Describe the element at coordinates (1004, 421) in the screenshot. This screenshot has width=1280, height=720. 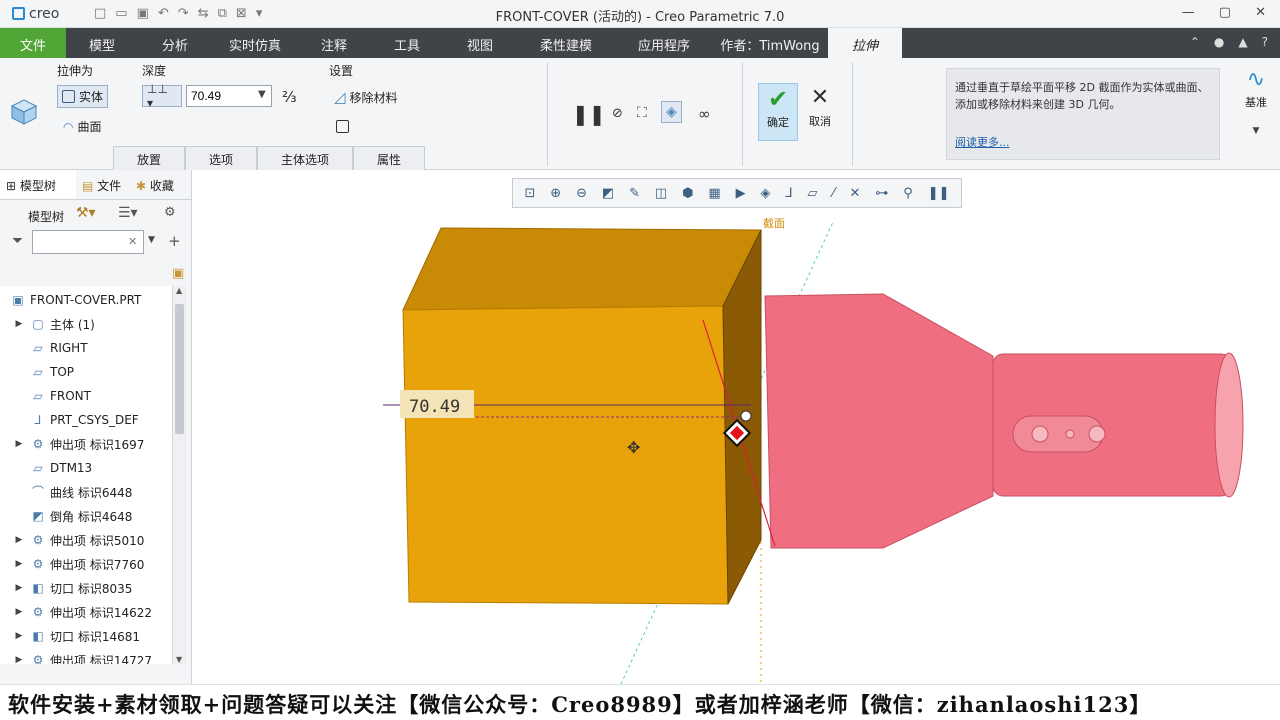
I see `existing-part` at that location.